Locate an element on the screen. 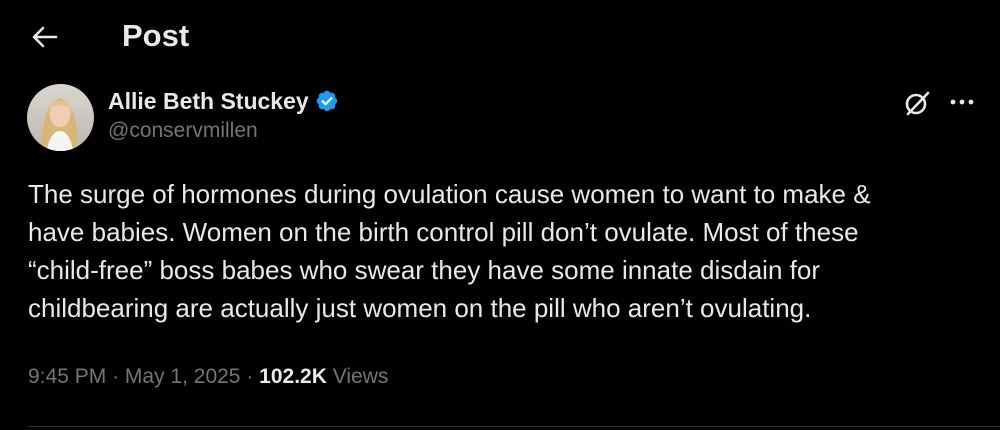  more-horizontal-icon is located at coordinates (962, 102).